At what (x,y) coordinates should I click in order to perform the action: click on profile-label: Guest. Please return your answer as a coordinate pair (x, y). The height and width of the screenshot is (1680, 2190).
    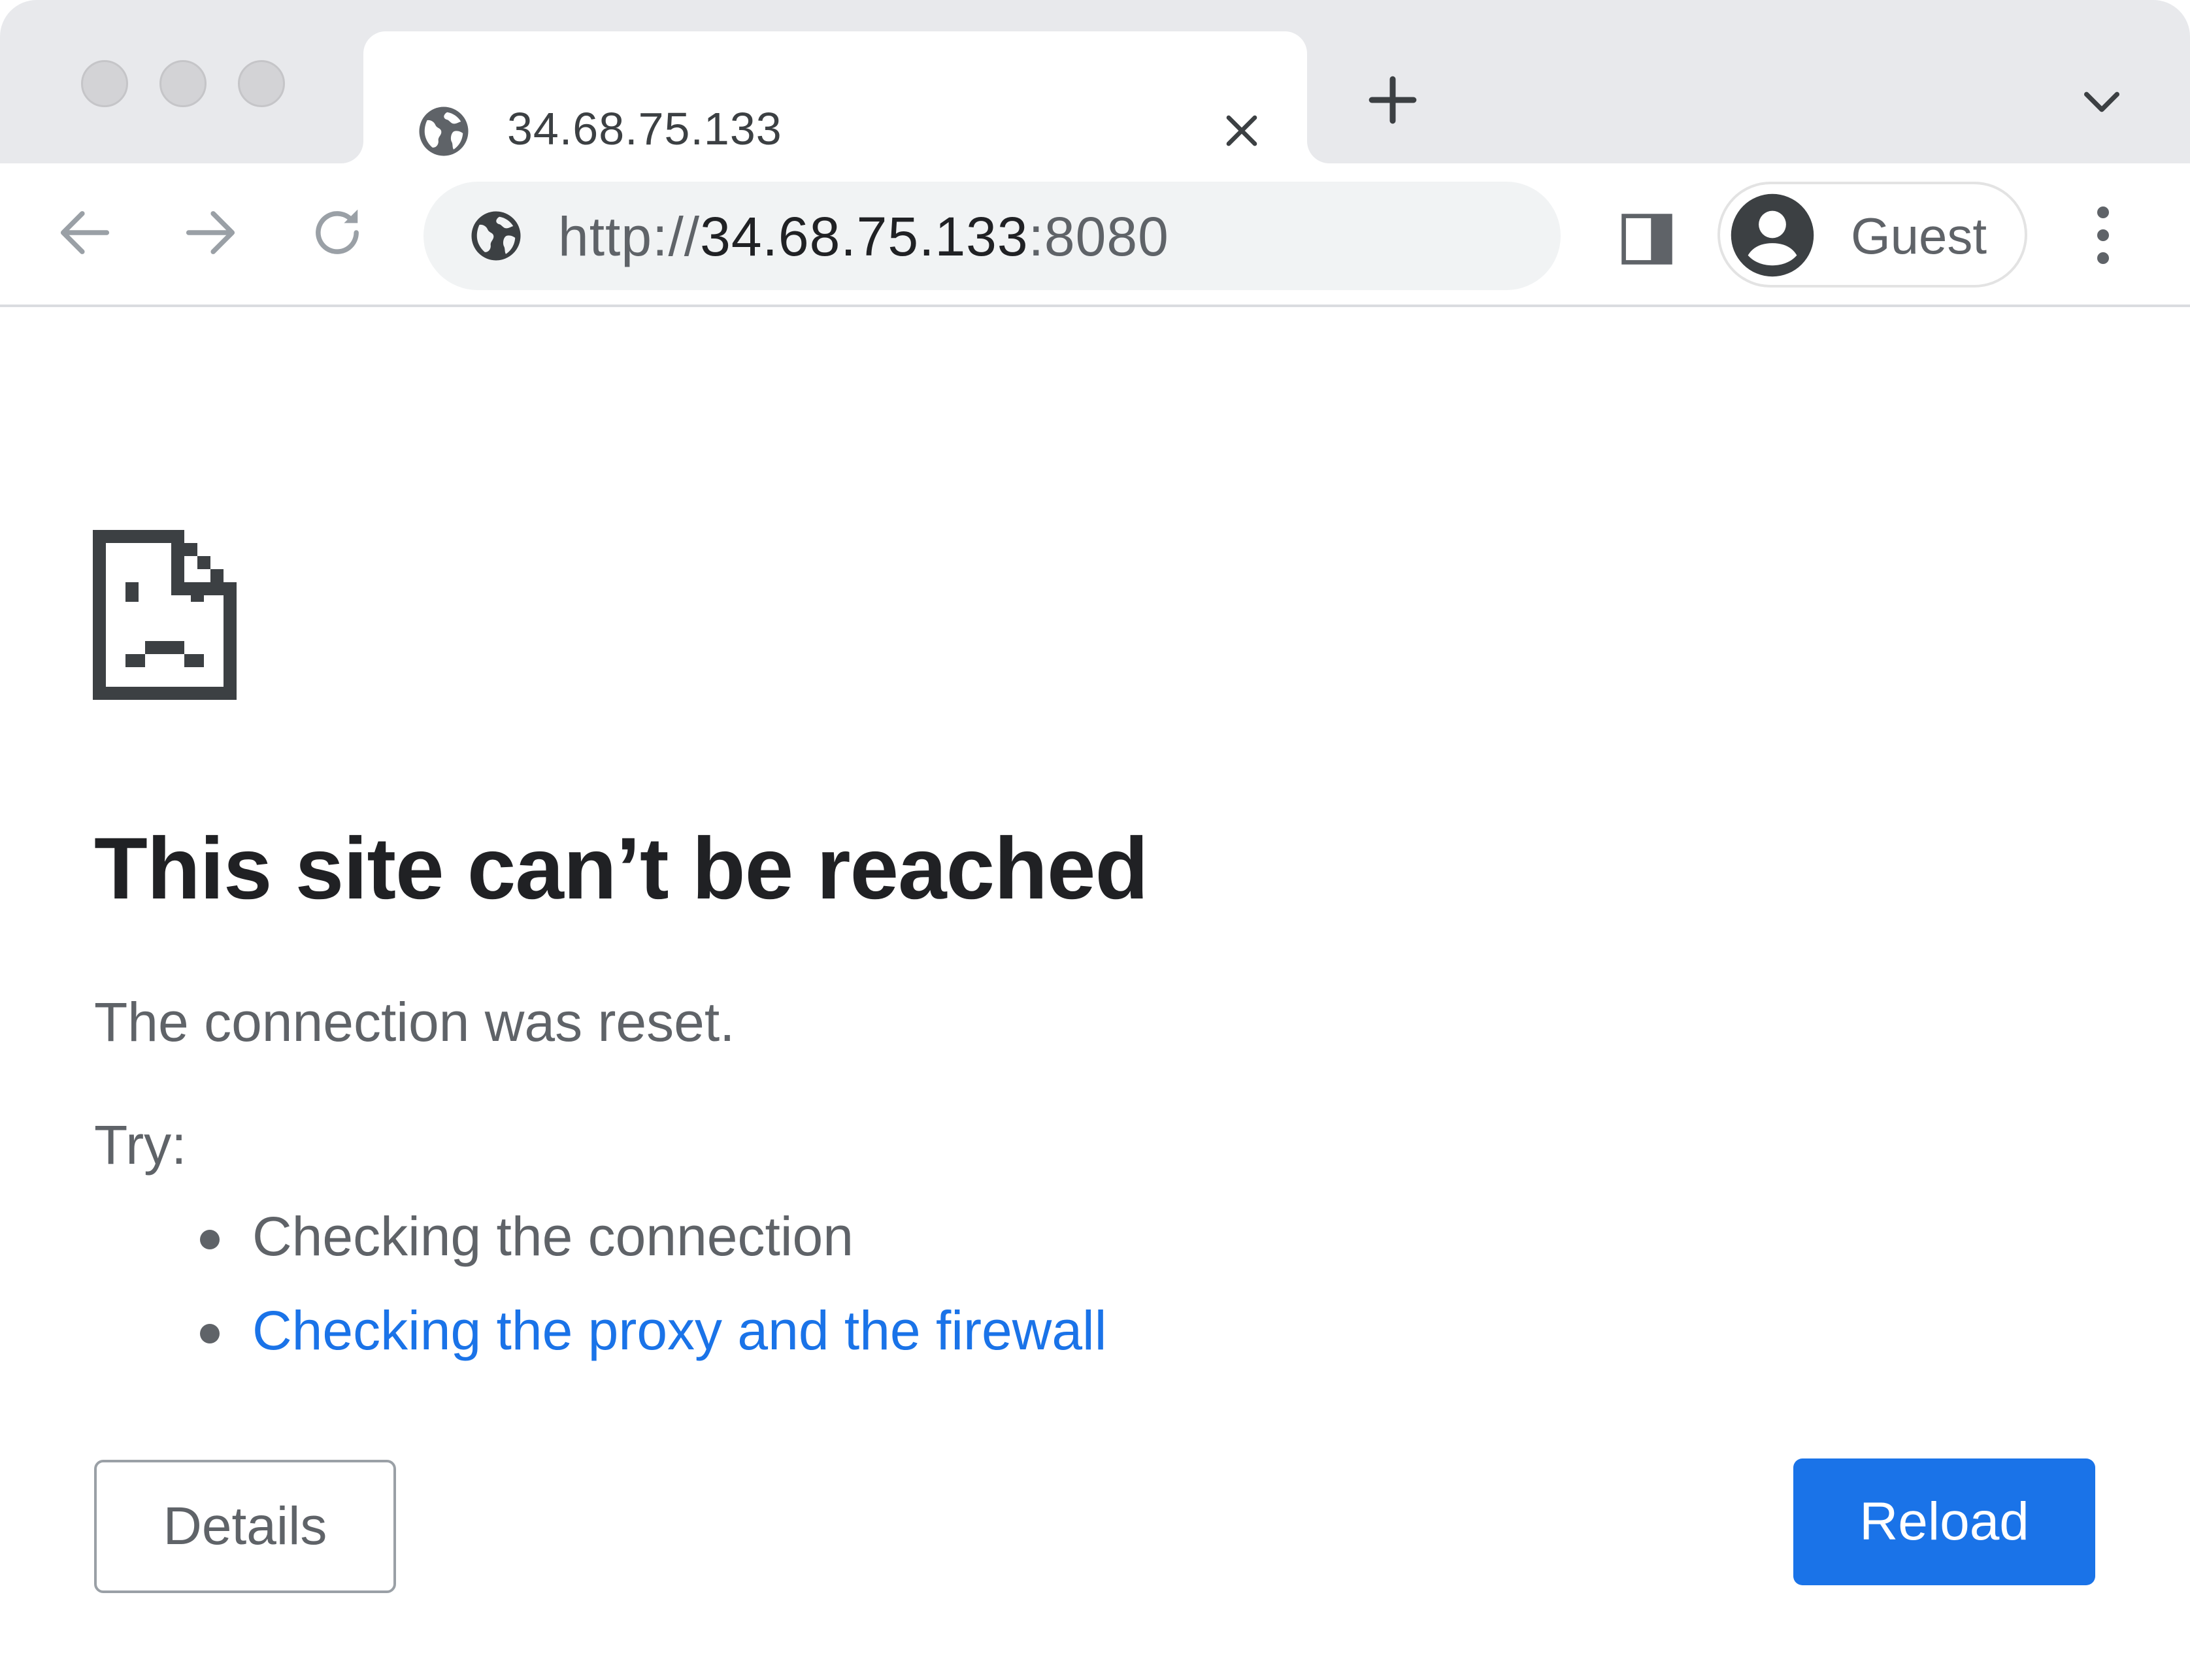
    Looking at the image, I should click on (1919, 236).